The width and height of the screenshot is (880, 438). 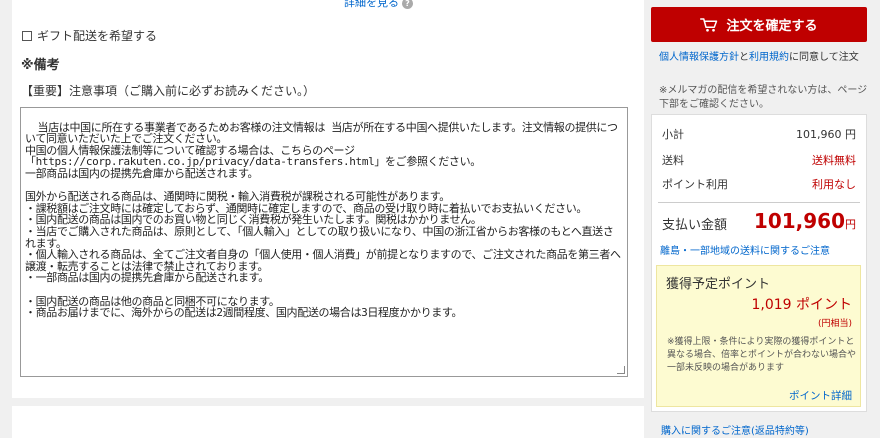 I want to click on pay-amount: 101,960円, so click(x=805, y=221).